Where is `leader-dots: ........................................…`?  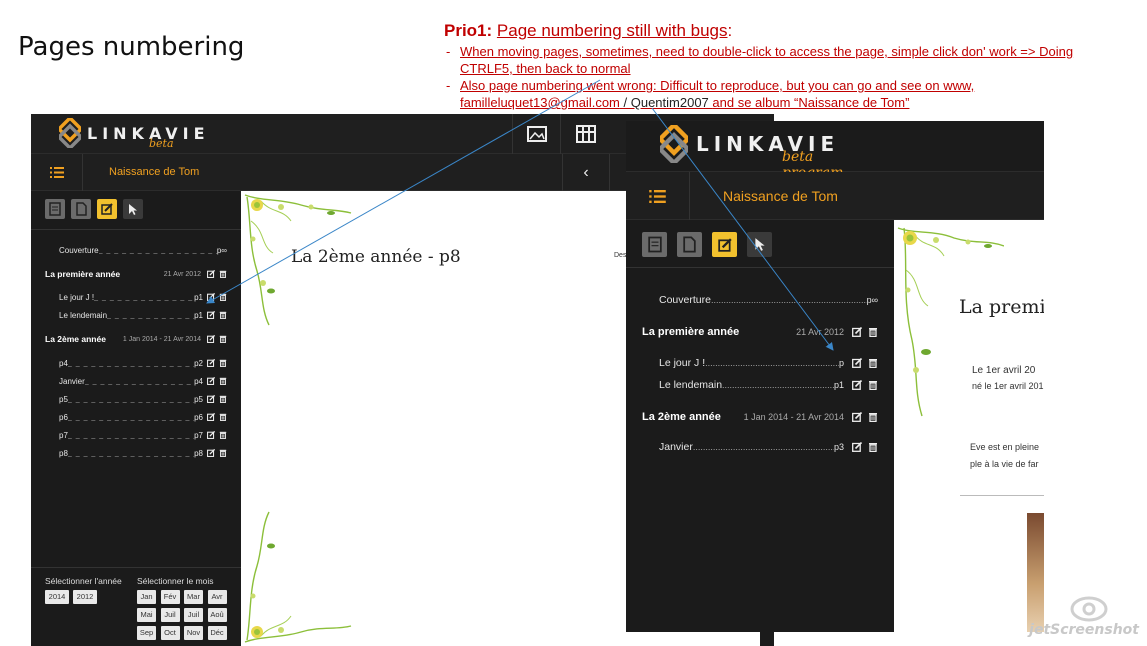
leader-dots: ........................................… is located at coordinates (772, 362).